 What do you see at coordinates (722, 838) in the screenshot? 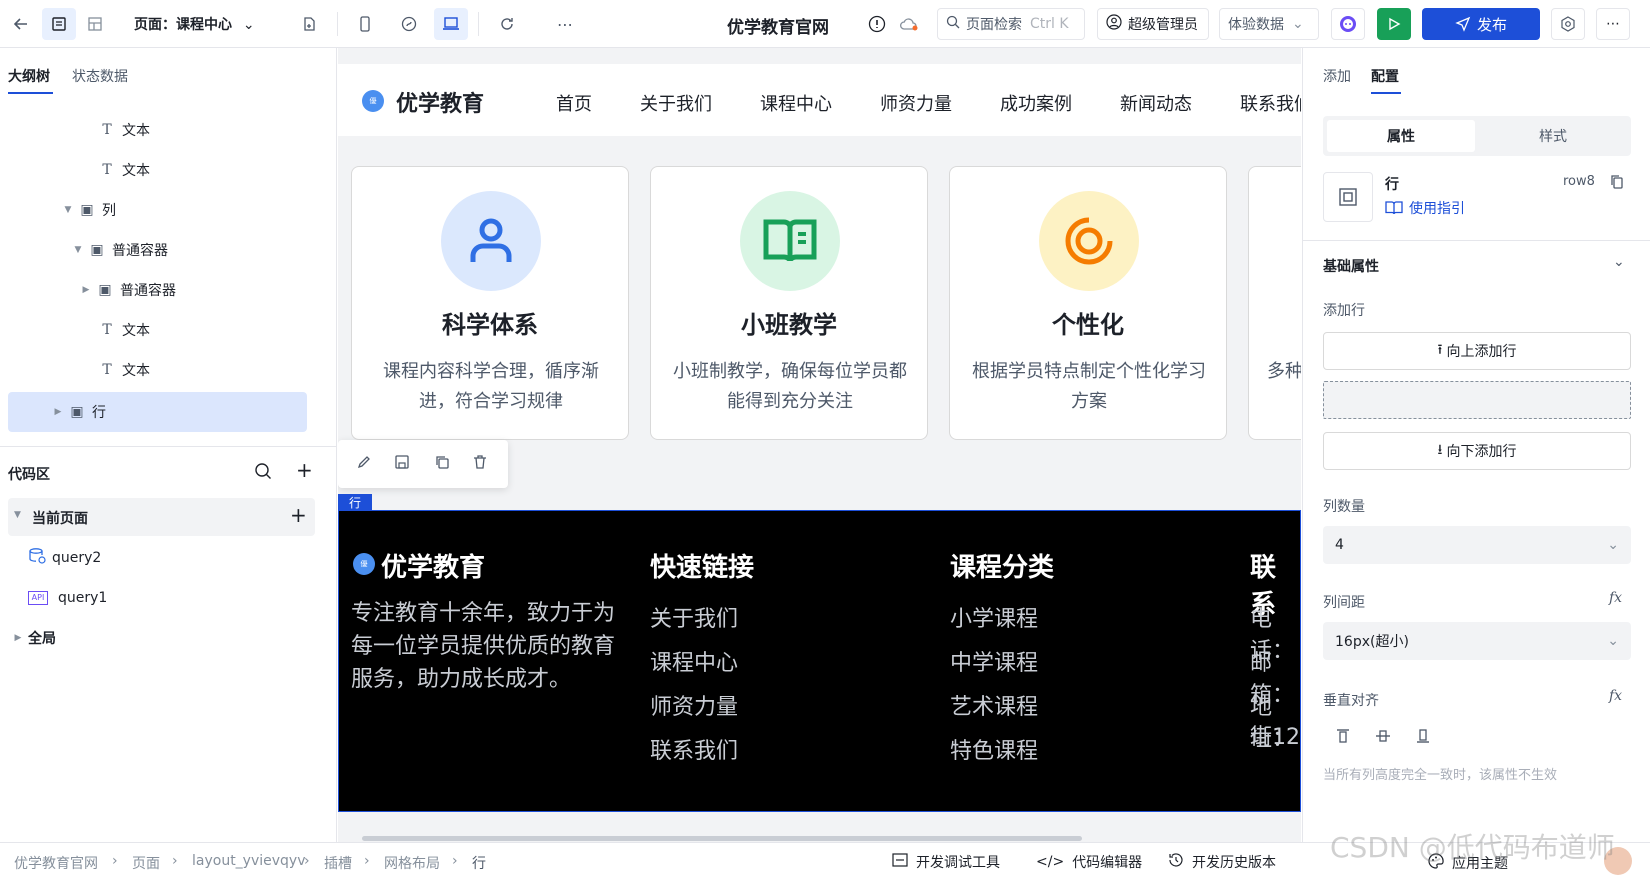
I see `horizontal-scrollbar` at bounding box center [722, 838].